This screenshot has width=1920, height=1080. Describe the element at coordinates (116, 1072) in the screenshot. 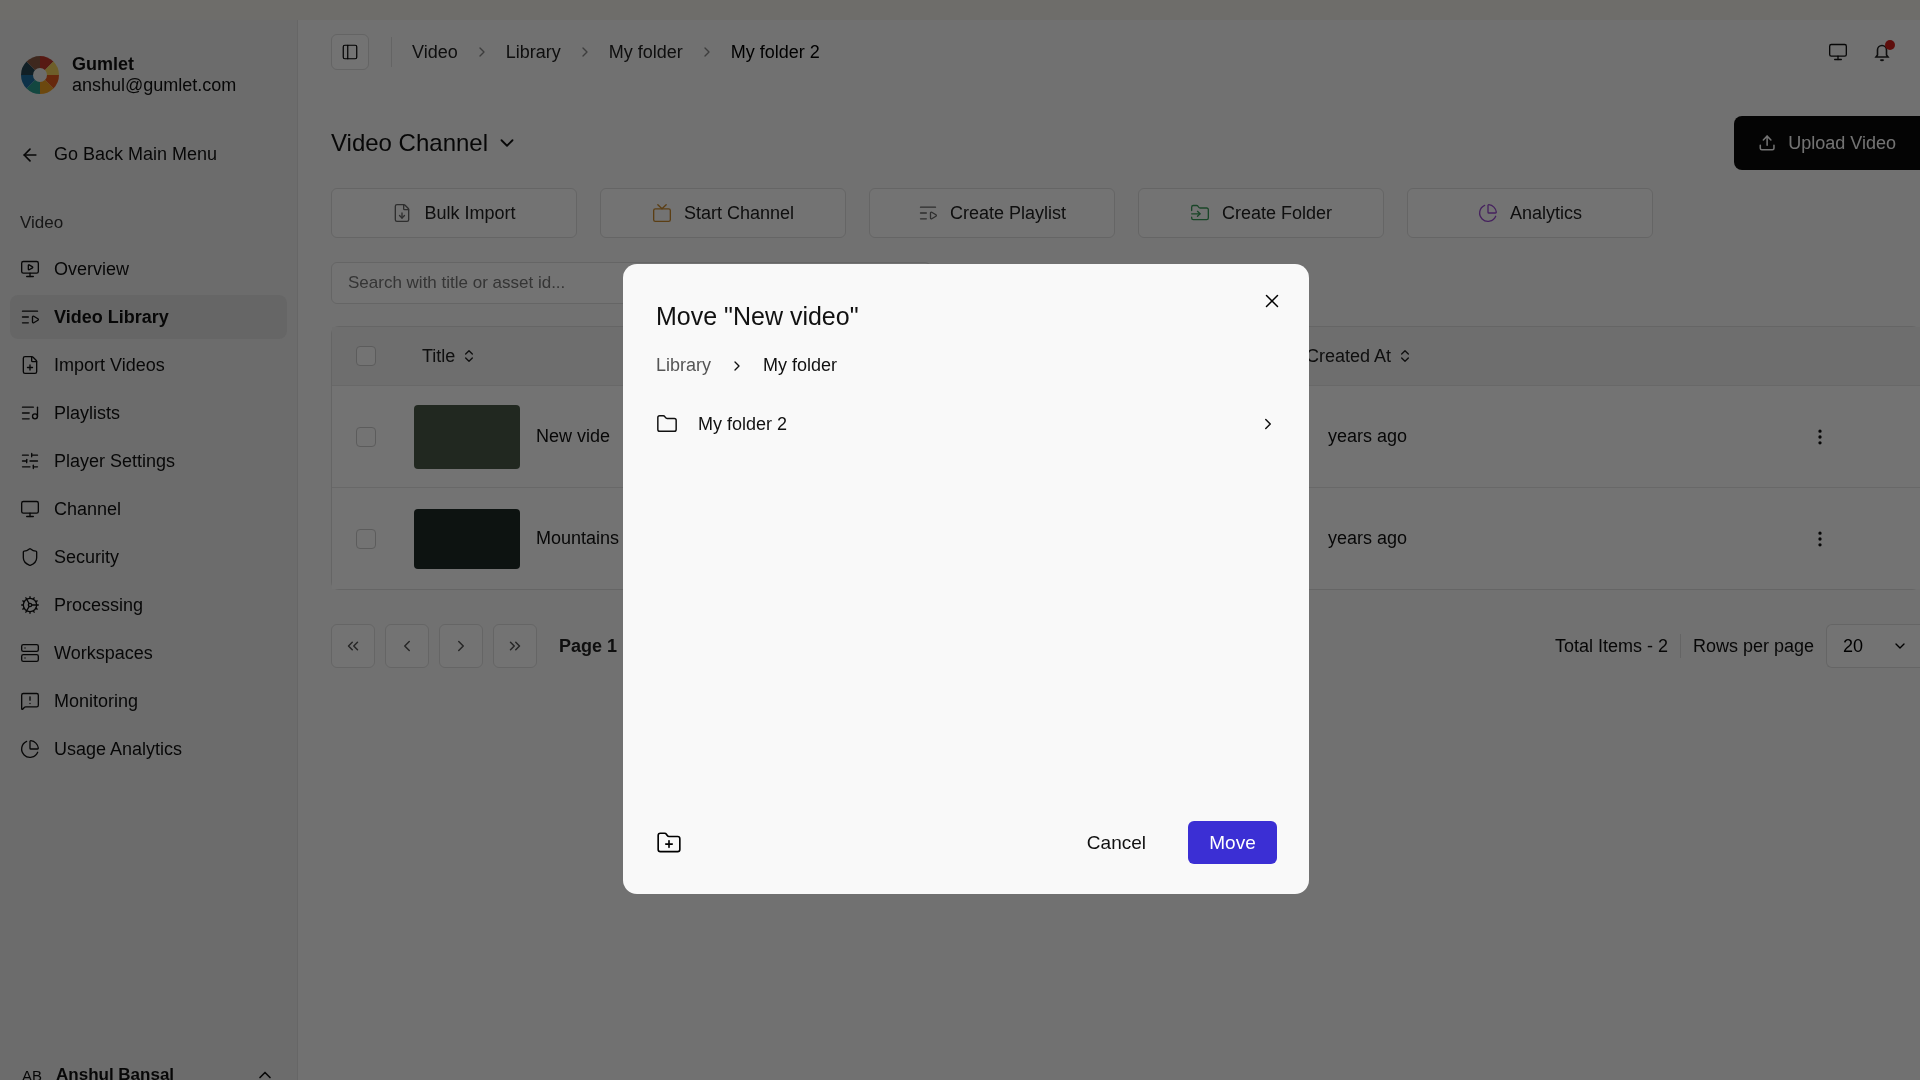

I see `user-name: Anshul Bansal` at that location.